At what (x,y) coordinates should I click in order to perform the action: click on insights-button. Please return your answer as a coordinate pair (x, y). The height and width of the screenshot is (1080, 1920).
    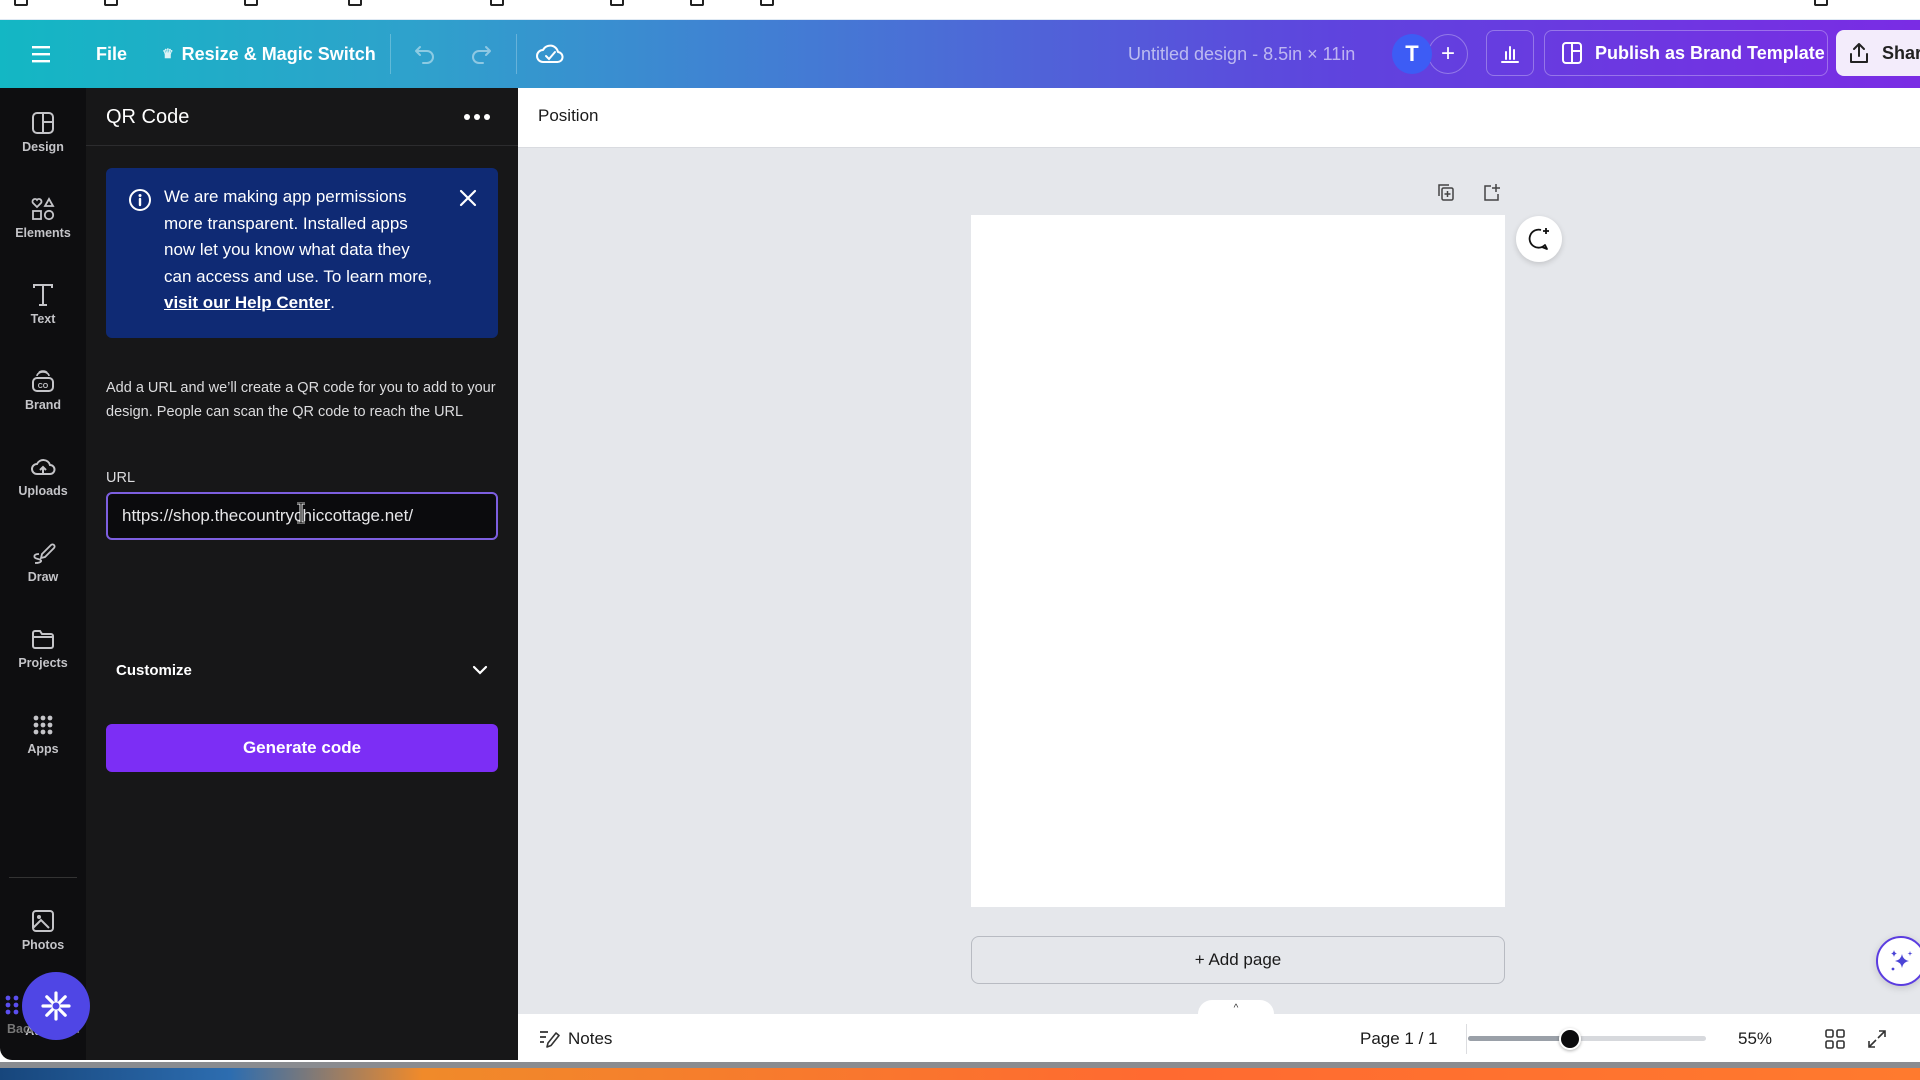
    Looking at the image, I should click on (1510, 53).